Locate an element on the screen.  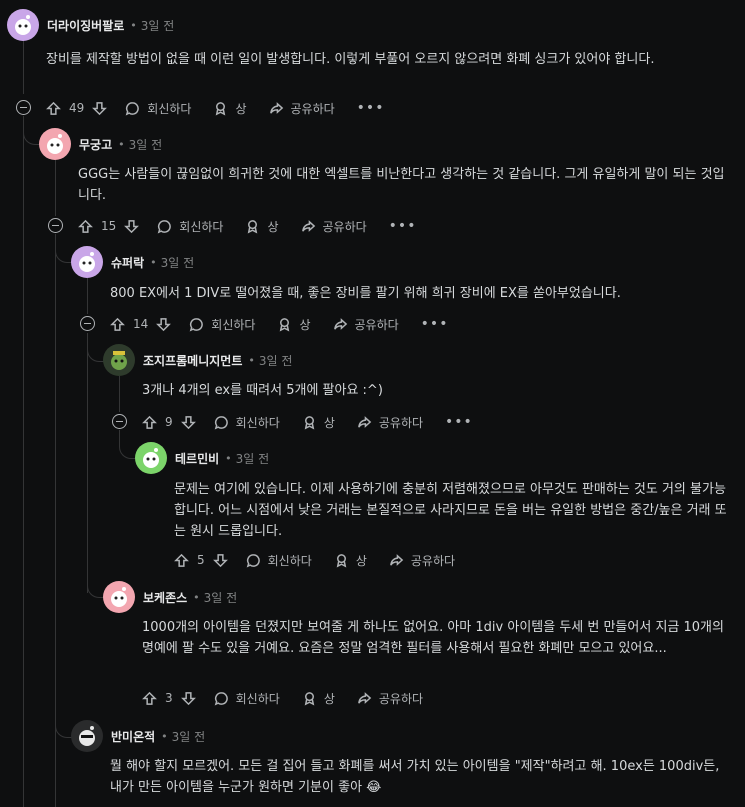
vote-control: 49 is located at coordinates (77, 108).